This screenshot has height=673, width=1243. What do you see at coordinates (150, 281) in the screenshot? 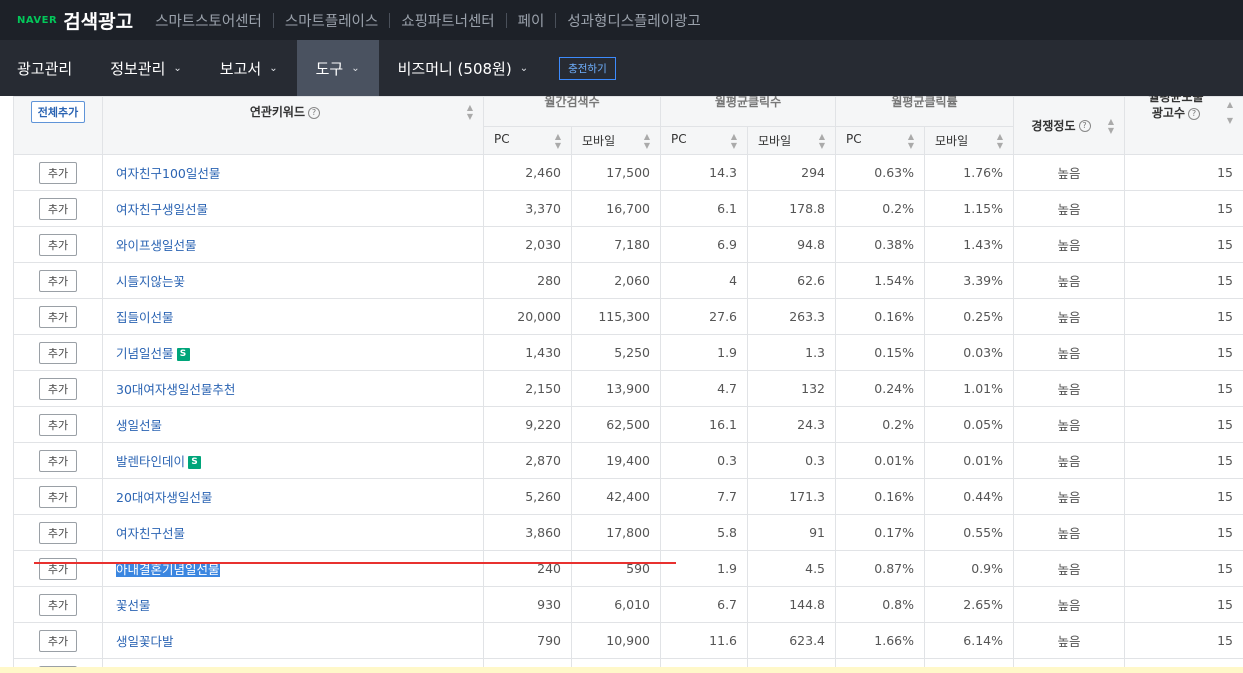
I see `keyword-link: 시들지않는꽃` at bounding box center [150, 281].